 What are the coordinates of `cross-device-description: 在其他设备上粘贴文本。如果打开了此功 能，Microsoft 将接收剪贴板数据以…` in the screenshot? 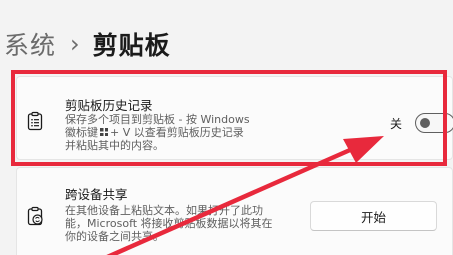 It's located at (169, 223).